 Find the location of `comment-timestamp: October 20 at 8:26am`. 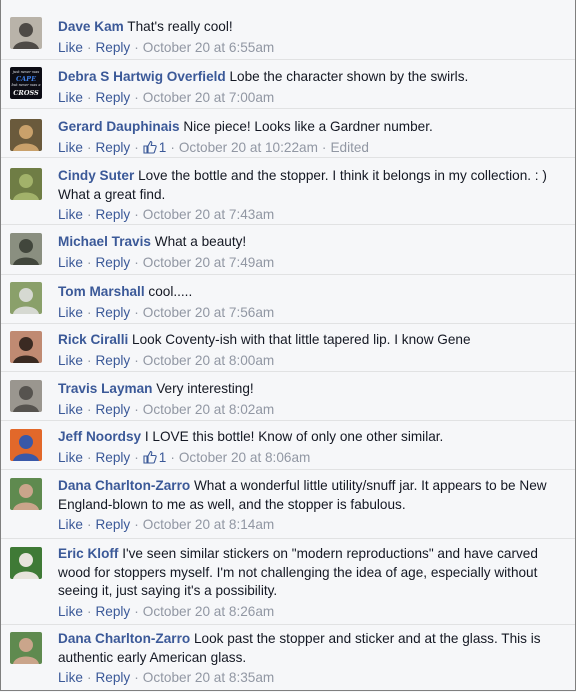

comment-timestamp: October 20 at 8:26am is located at coordinates (208, 611).